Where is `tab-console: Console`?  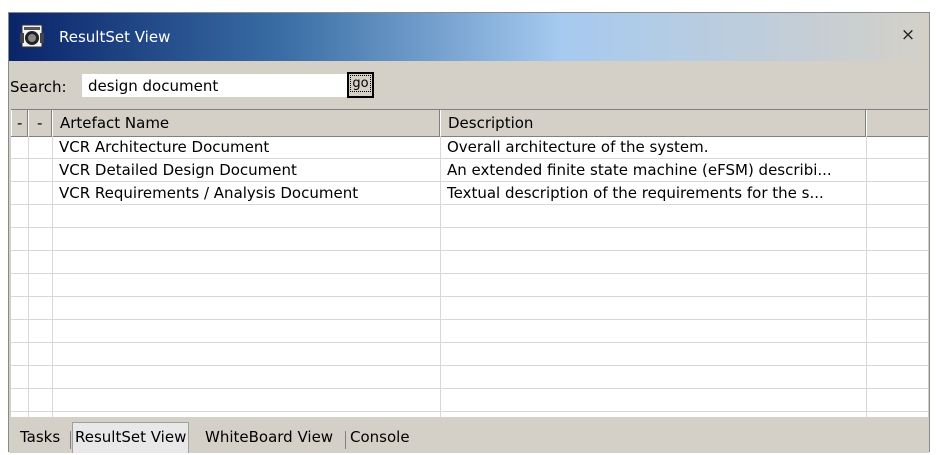 tab-console: Console is located at coordinates (380, 437).